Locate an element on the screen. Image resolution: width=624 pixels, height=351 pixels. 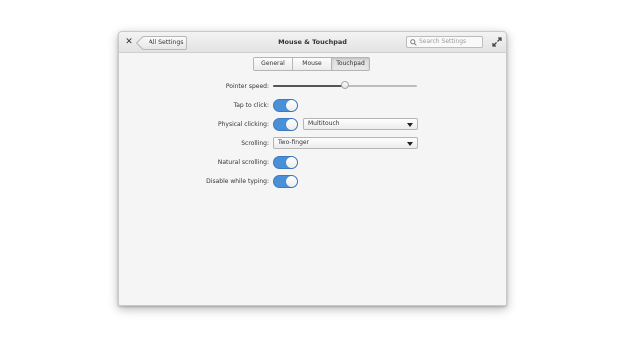
search-icon is located at coordinates (413, 42).